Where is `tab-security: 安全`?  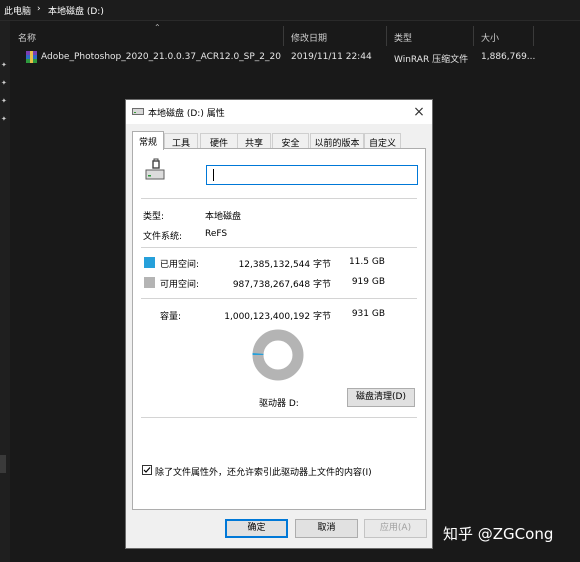 tab-security: 安全 is located at coordinates (290, 141).